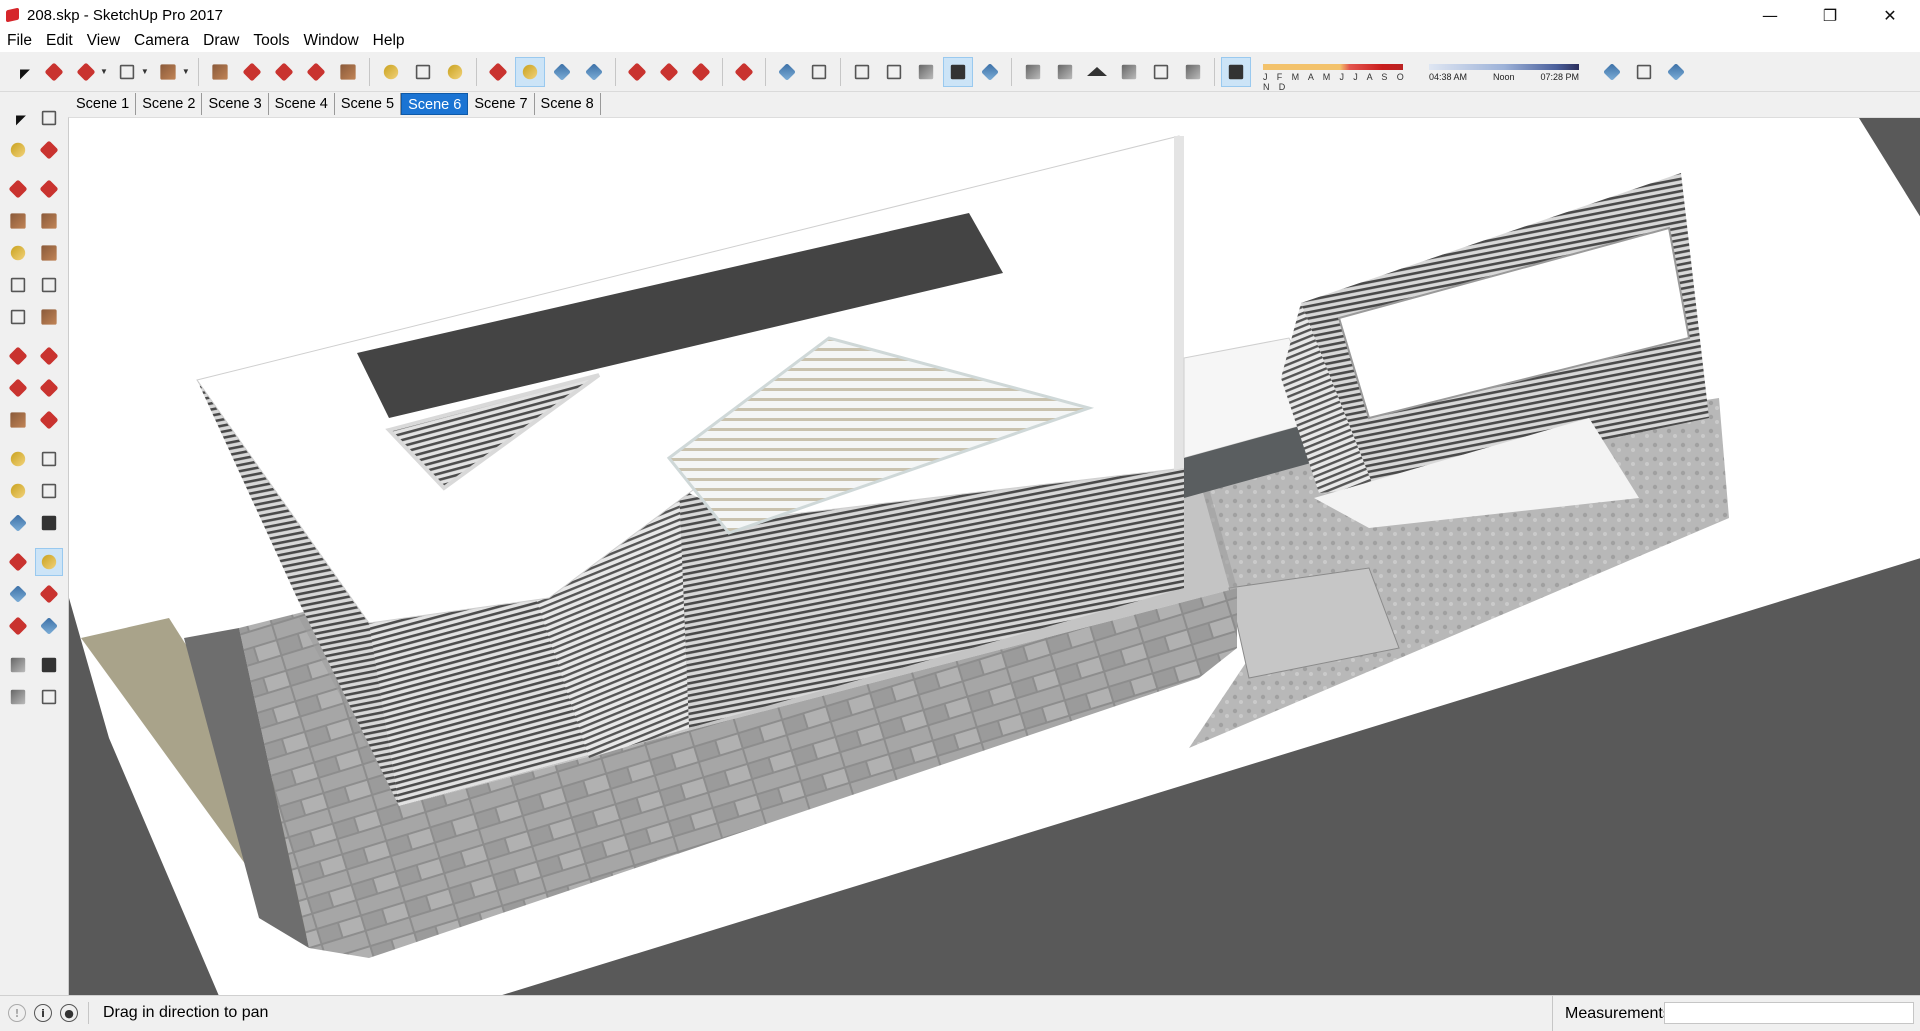 The height and width of the screenshot is (1031, 1920). I want to click on palette-section-plane-button, so click(49, 697).